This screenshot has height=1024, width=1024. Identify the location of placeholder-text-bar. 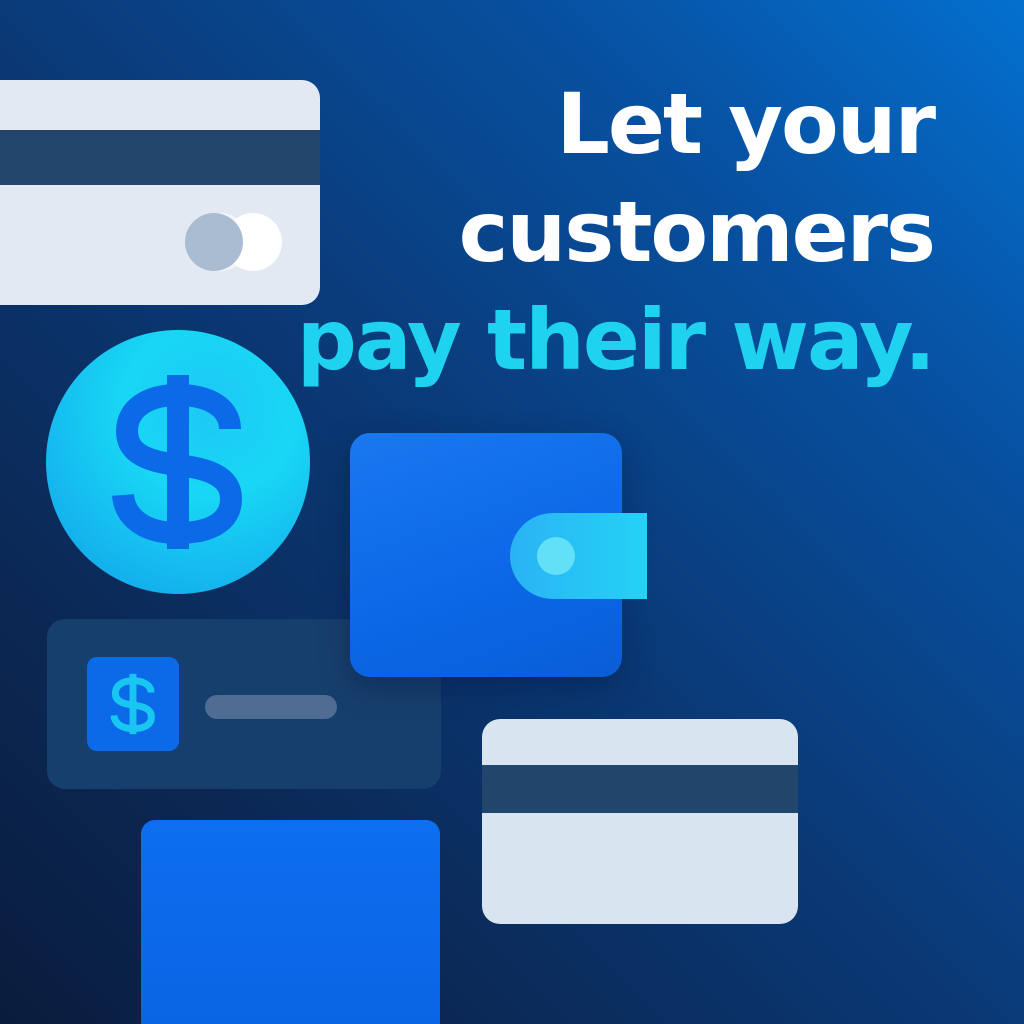
(271, 707).